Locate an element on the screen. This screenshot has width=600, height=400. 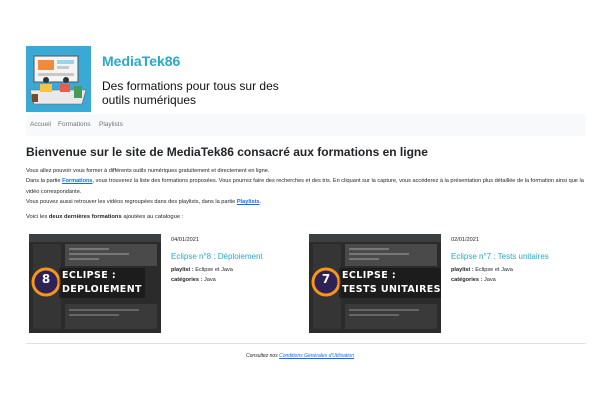
formation-title-link: Eclipse n°8 : Déploiement is located at coordinates (217, 256).